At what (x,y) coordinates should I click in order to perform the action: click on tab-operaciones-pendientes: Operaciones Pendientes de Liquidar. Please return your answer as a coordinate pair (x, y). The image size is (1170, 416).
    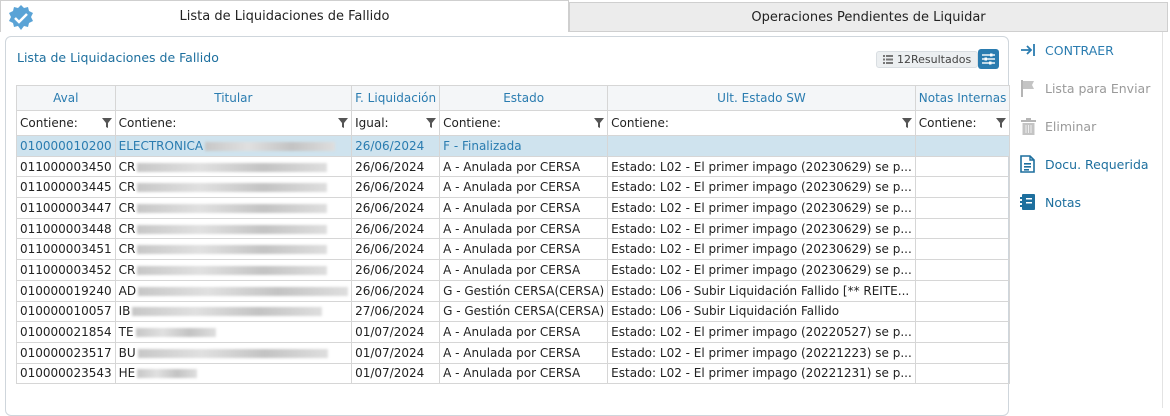
    Looking at the image, I should click on (868, 17).